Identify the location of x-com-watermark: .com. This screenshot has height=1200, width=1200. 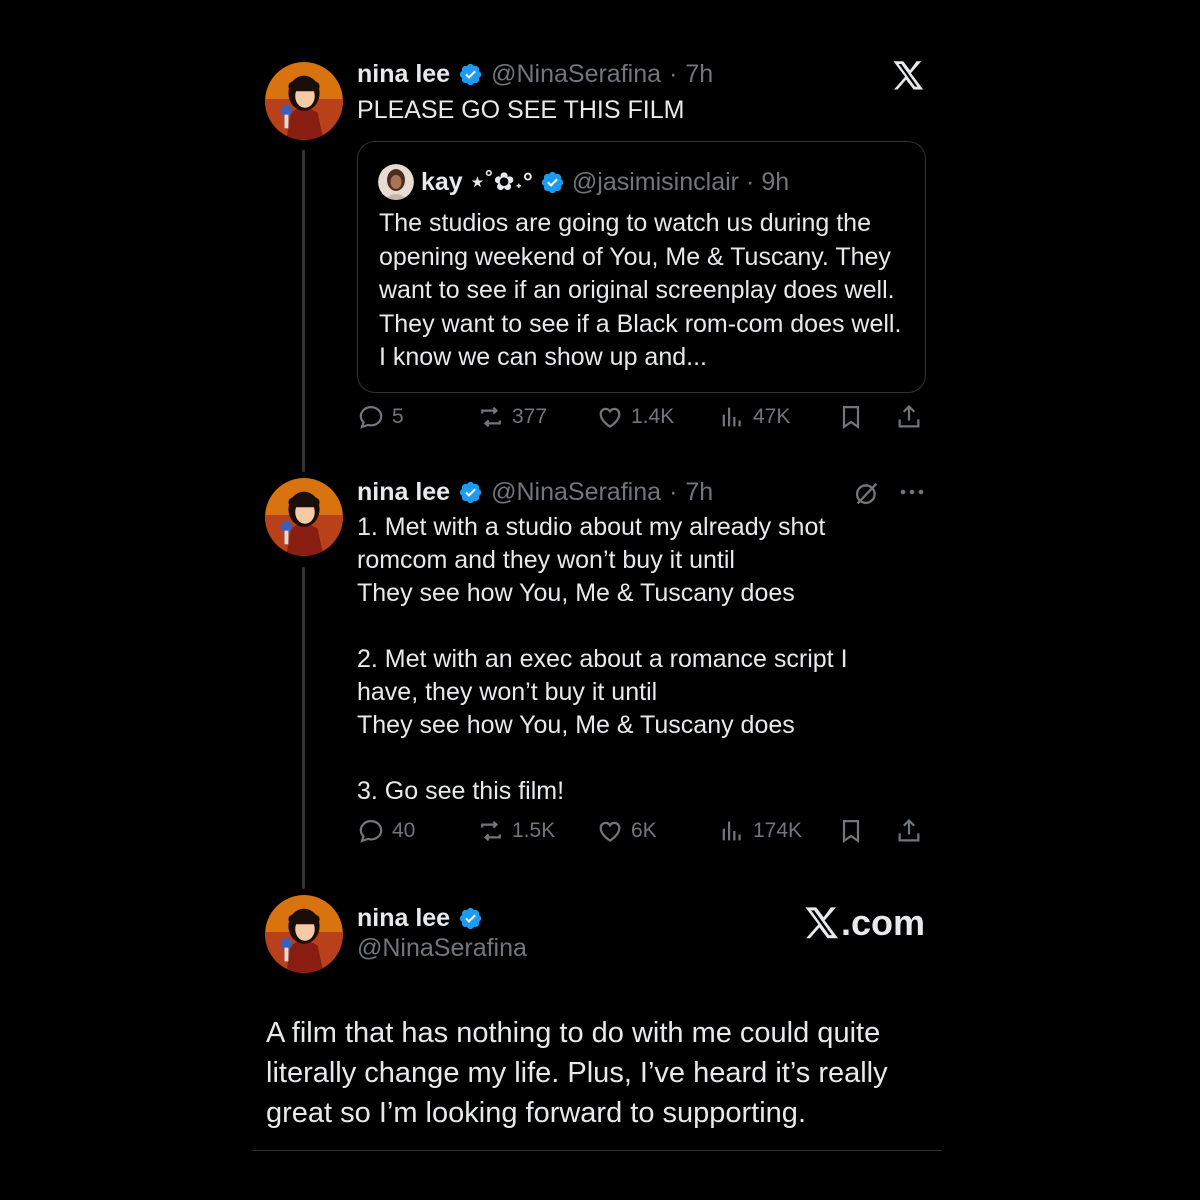
(865, 923).